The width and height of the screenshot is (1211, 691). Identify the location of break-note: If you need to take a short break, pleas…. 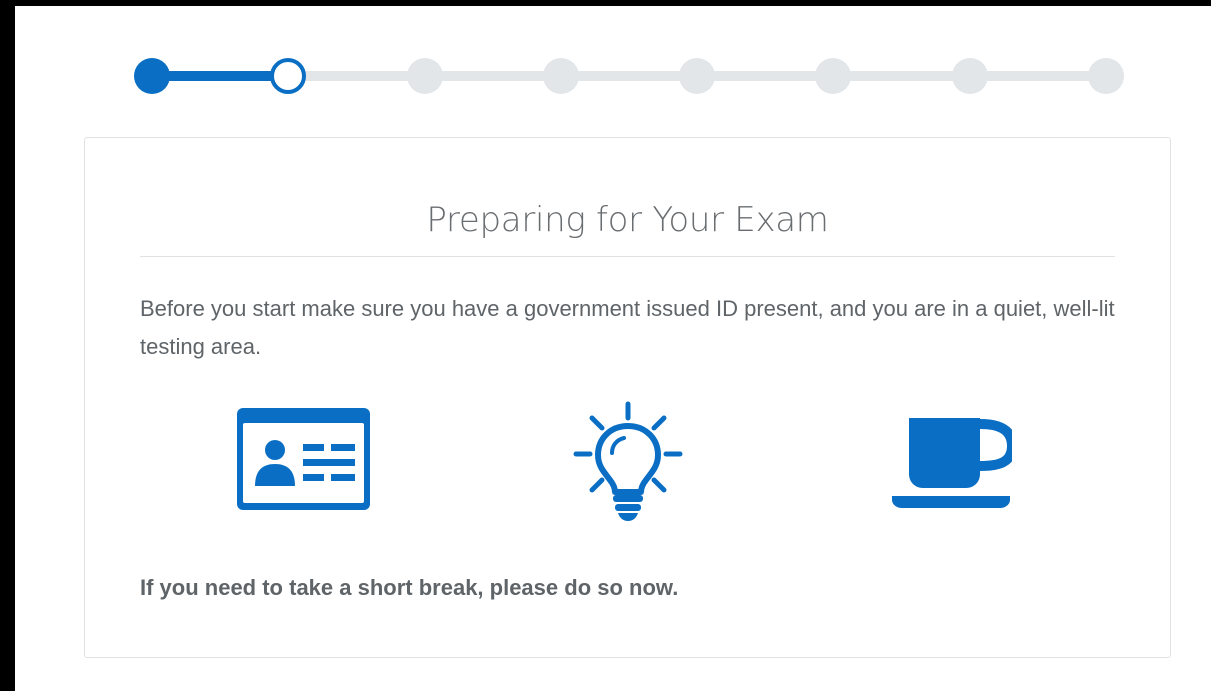
(409, 587).